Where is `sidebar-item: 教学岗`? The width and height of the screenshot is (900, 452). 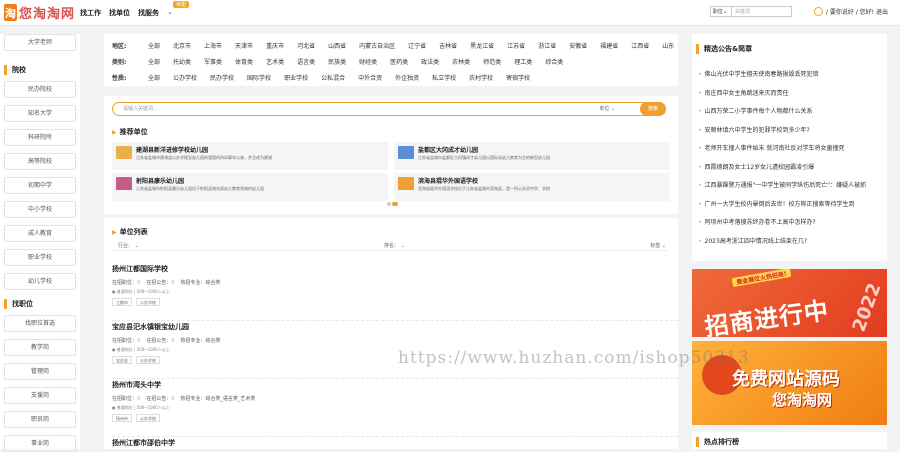 sidebar-item: 教学岗 is located at coordinates (40, 347).